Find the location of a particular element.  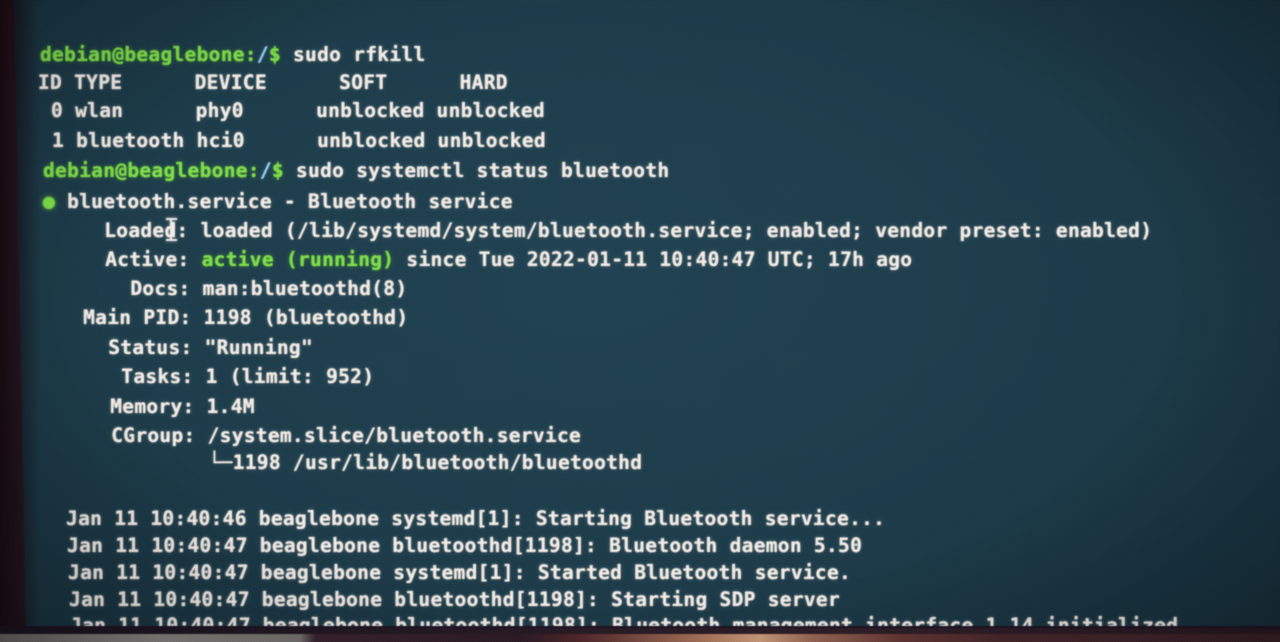

cgroup-child-text: └─1198 /usr/lib/bluetooth/bluetoothd is located at coordinates (347, 462).